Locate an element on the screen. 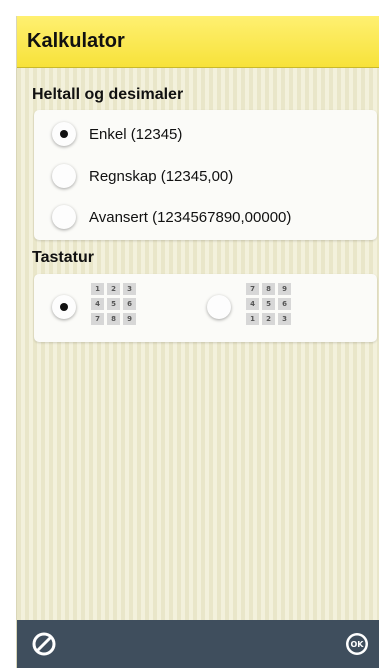 Image resolution: width=379 pixels, height=668 pixels. keypad-option-123-top is located at coordinates (64, 307).